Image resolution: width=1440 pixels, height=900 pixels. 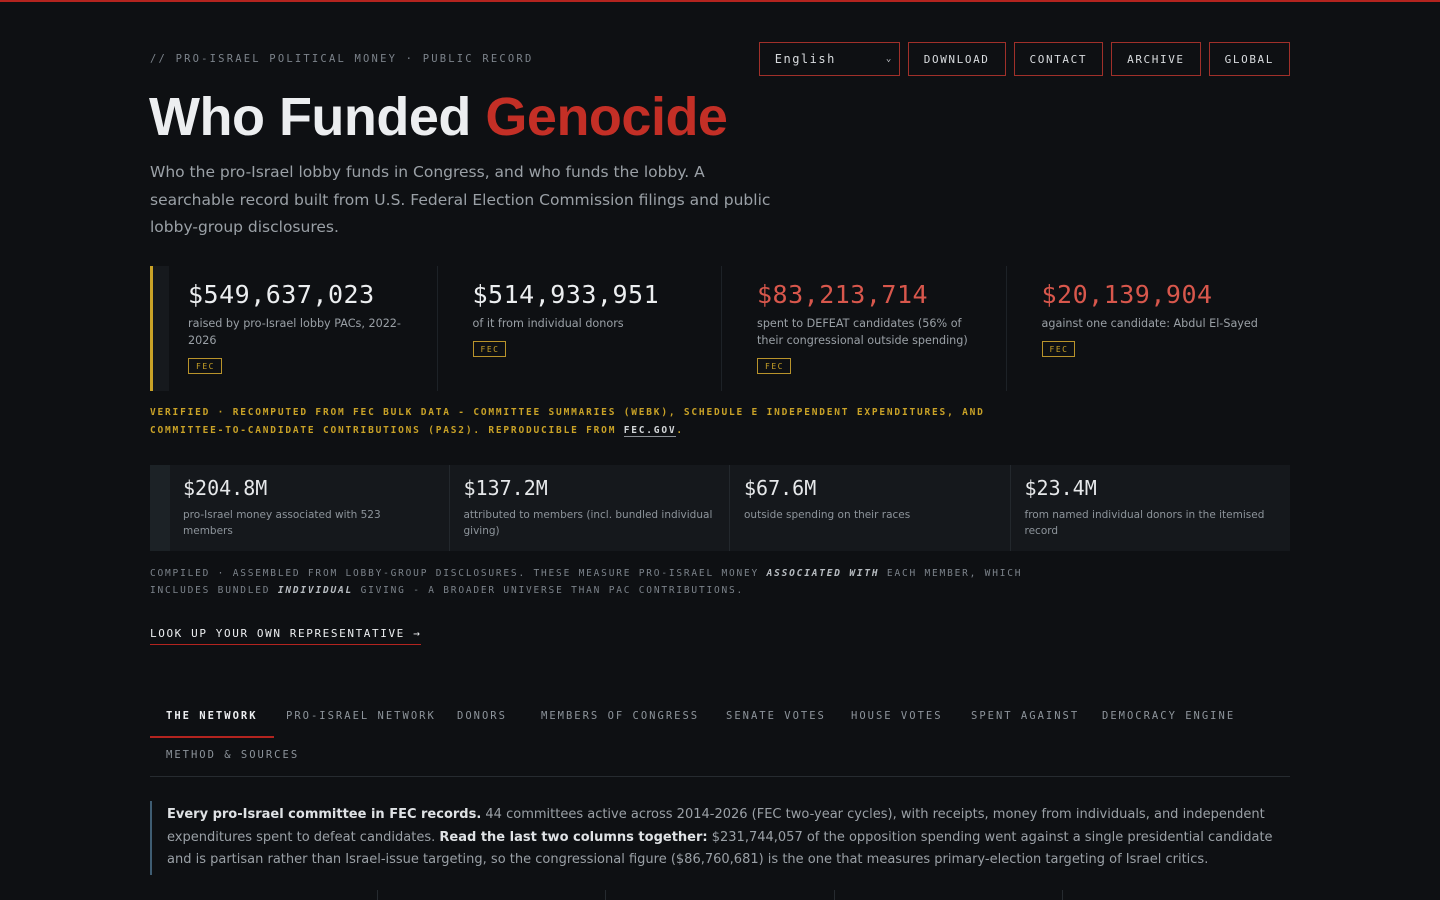 I want to click on title-main: Who Funded, so click(x=317, y=117).